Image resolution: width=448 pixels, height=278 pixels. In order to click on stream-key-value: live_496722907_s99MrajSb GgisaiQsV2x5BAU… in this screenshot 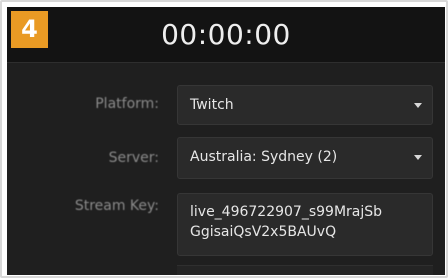, I will do `click(286, 222)`.